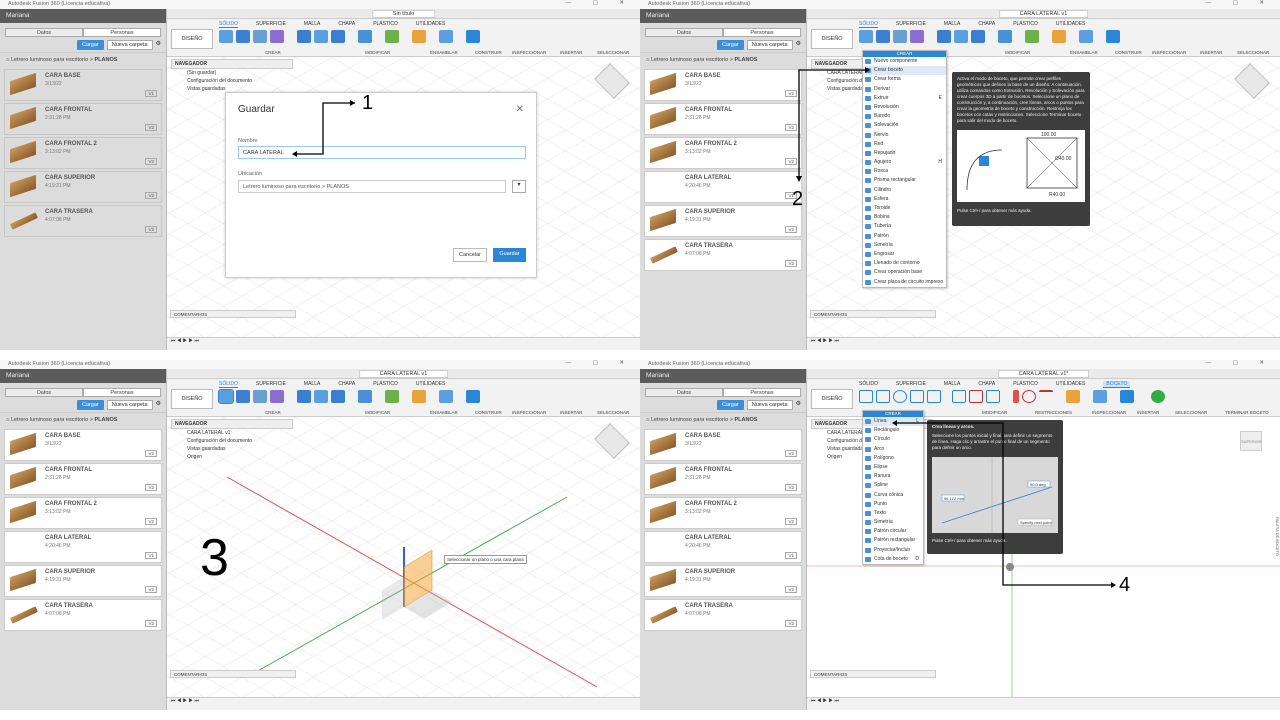 The height and width of the screenshot is (720, 1280). What do you see at coordinates (1053, 412) in the screenshot?
I see `group-restricciones: RESTRICCIONES` at bounding box center [1053, 412].